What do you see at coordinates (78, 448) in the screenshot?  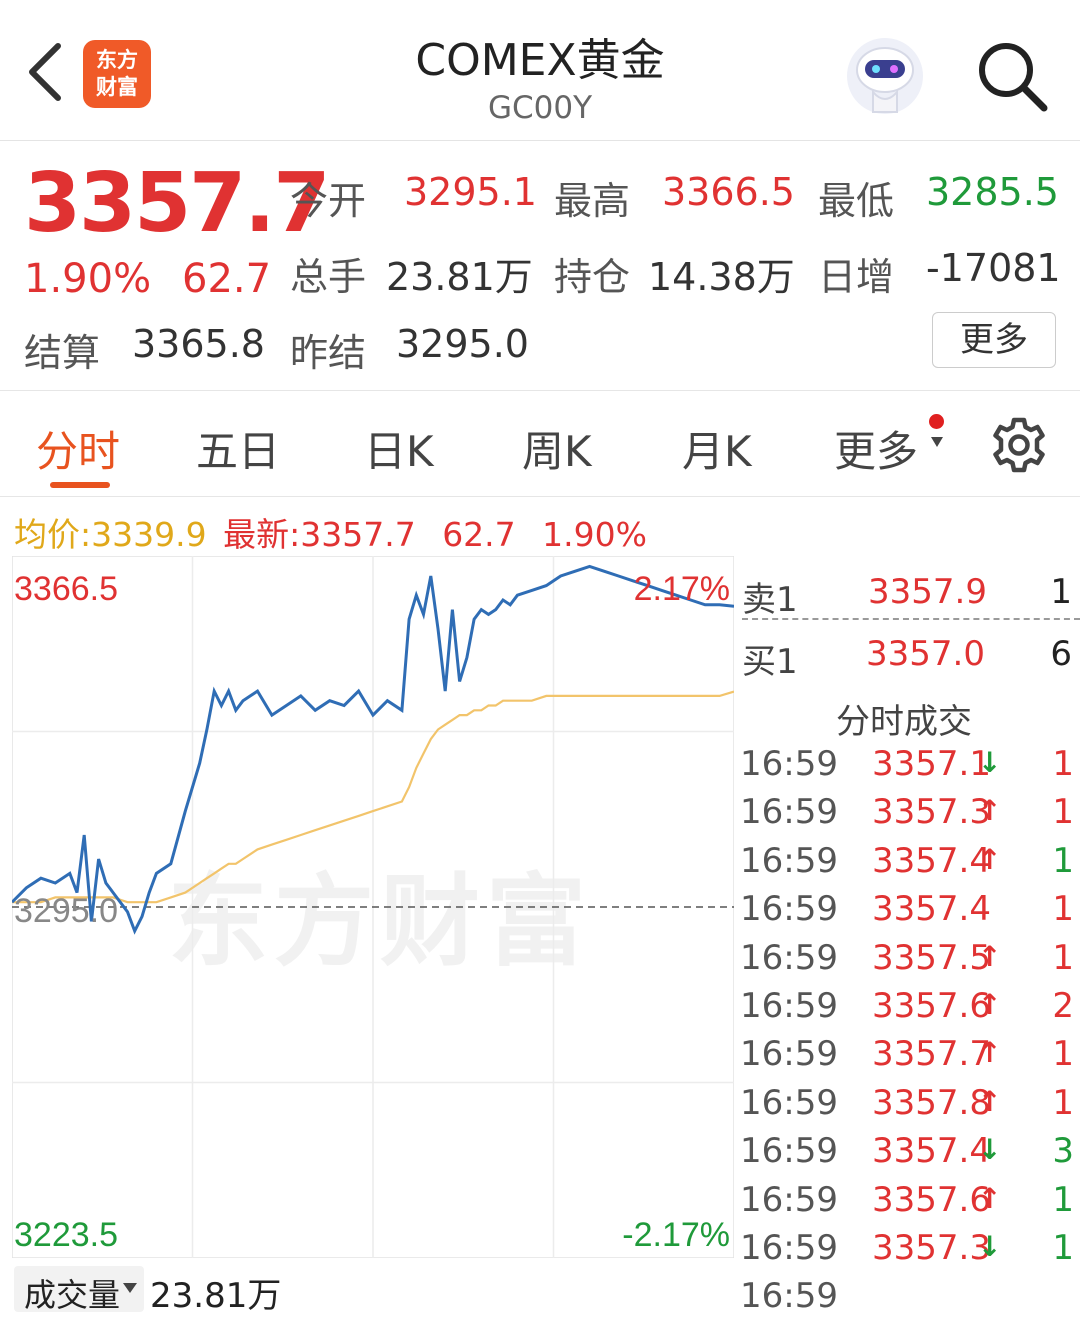 I see `tab-intraday: 分时` at bounding box center [78, 448].